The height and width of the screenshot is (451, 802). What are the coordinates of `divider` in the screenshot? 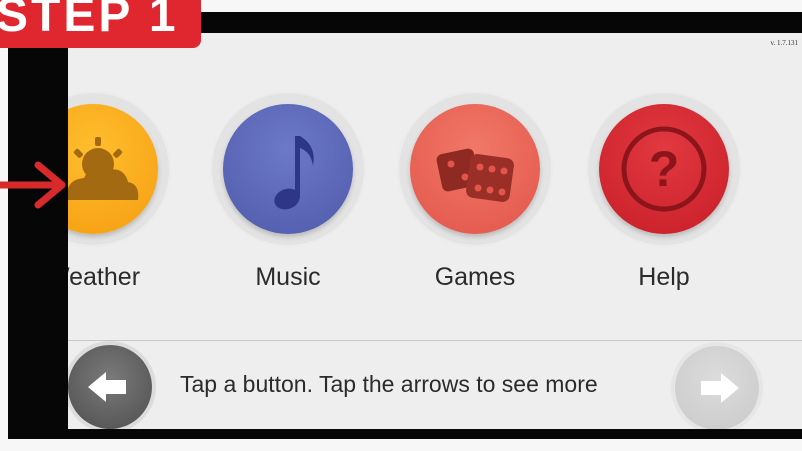 It's located at (435, 340).